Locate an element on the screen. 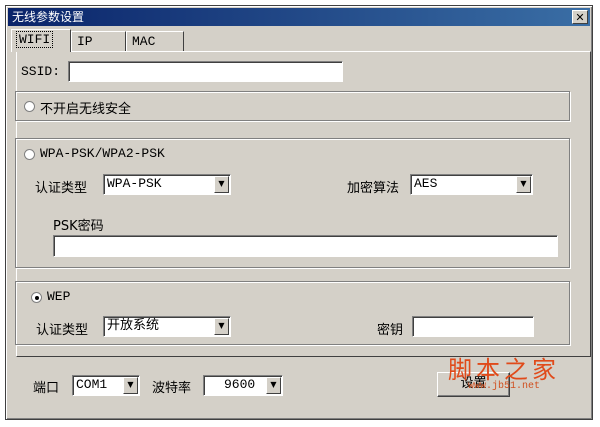 The image size is (600, 427). port-label: 端口 is located at coordinates (46, 388).